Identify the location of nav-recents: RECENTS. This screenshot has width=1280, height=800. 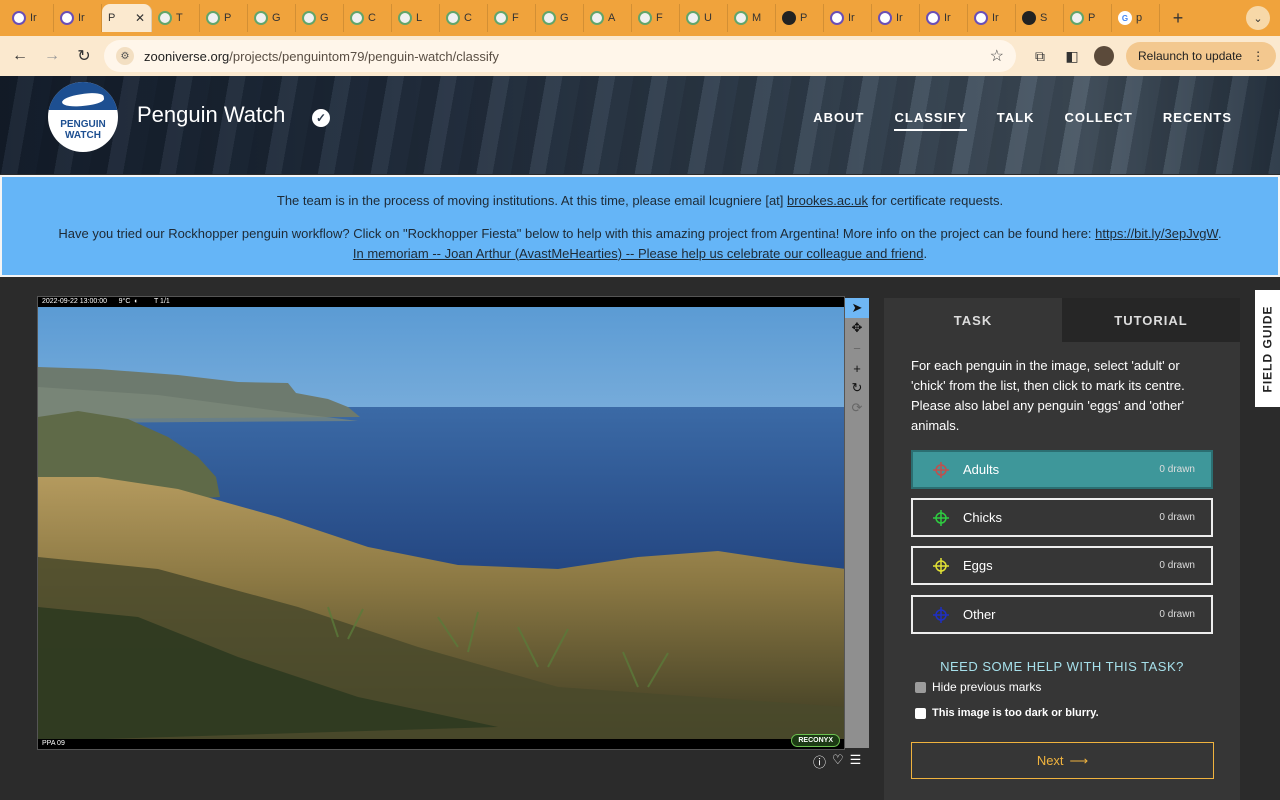
(1197, 120).